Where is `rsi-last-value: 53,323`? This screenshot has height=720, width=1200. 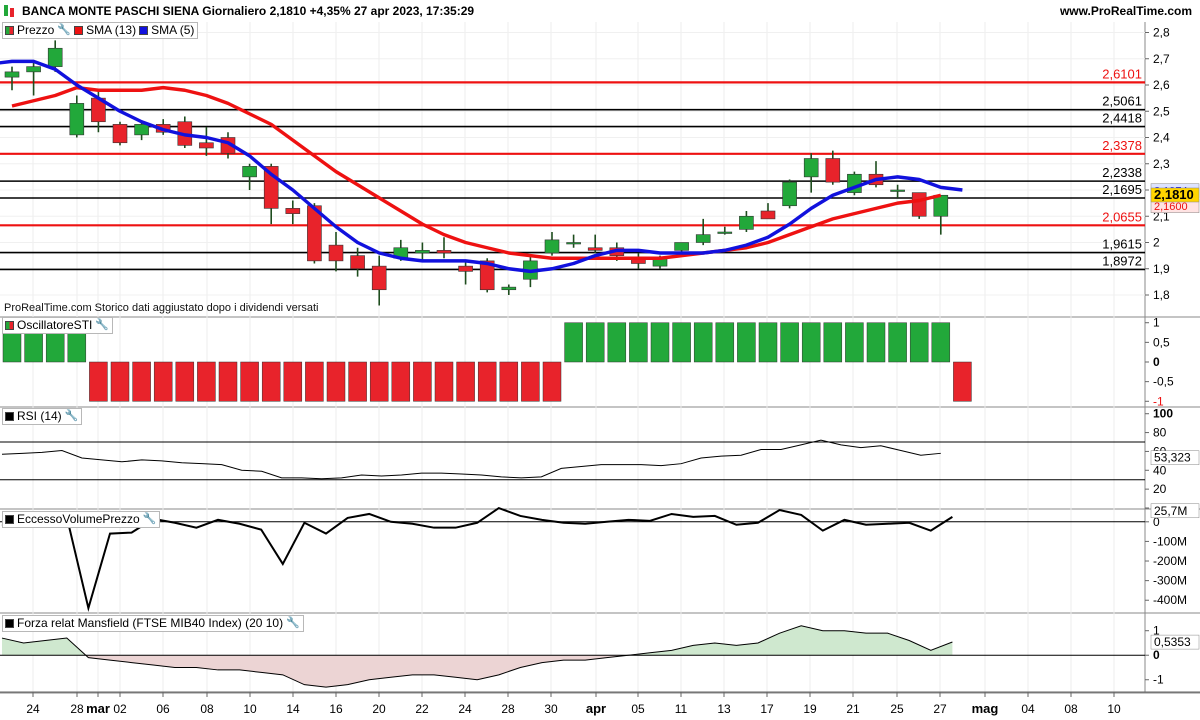
rsi-last-value: 53,323 is located at coordinates (1172, 458).